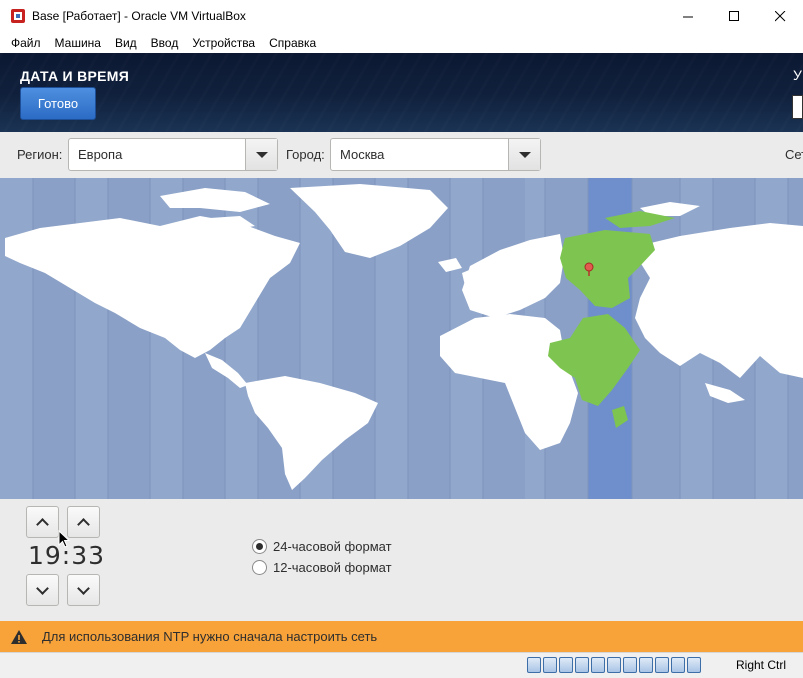  What do you see at coordinates (534, 665) in the screenshot?
I see `hard-disk-icon` at bounding box center [534, 665].